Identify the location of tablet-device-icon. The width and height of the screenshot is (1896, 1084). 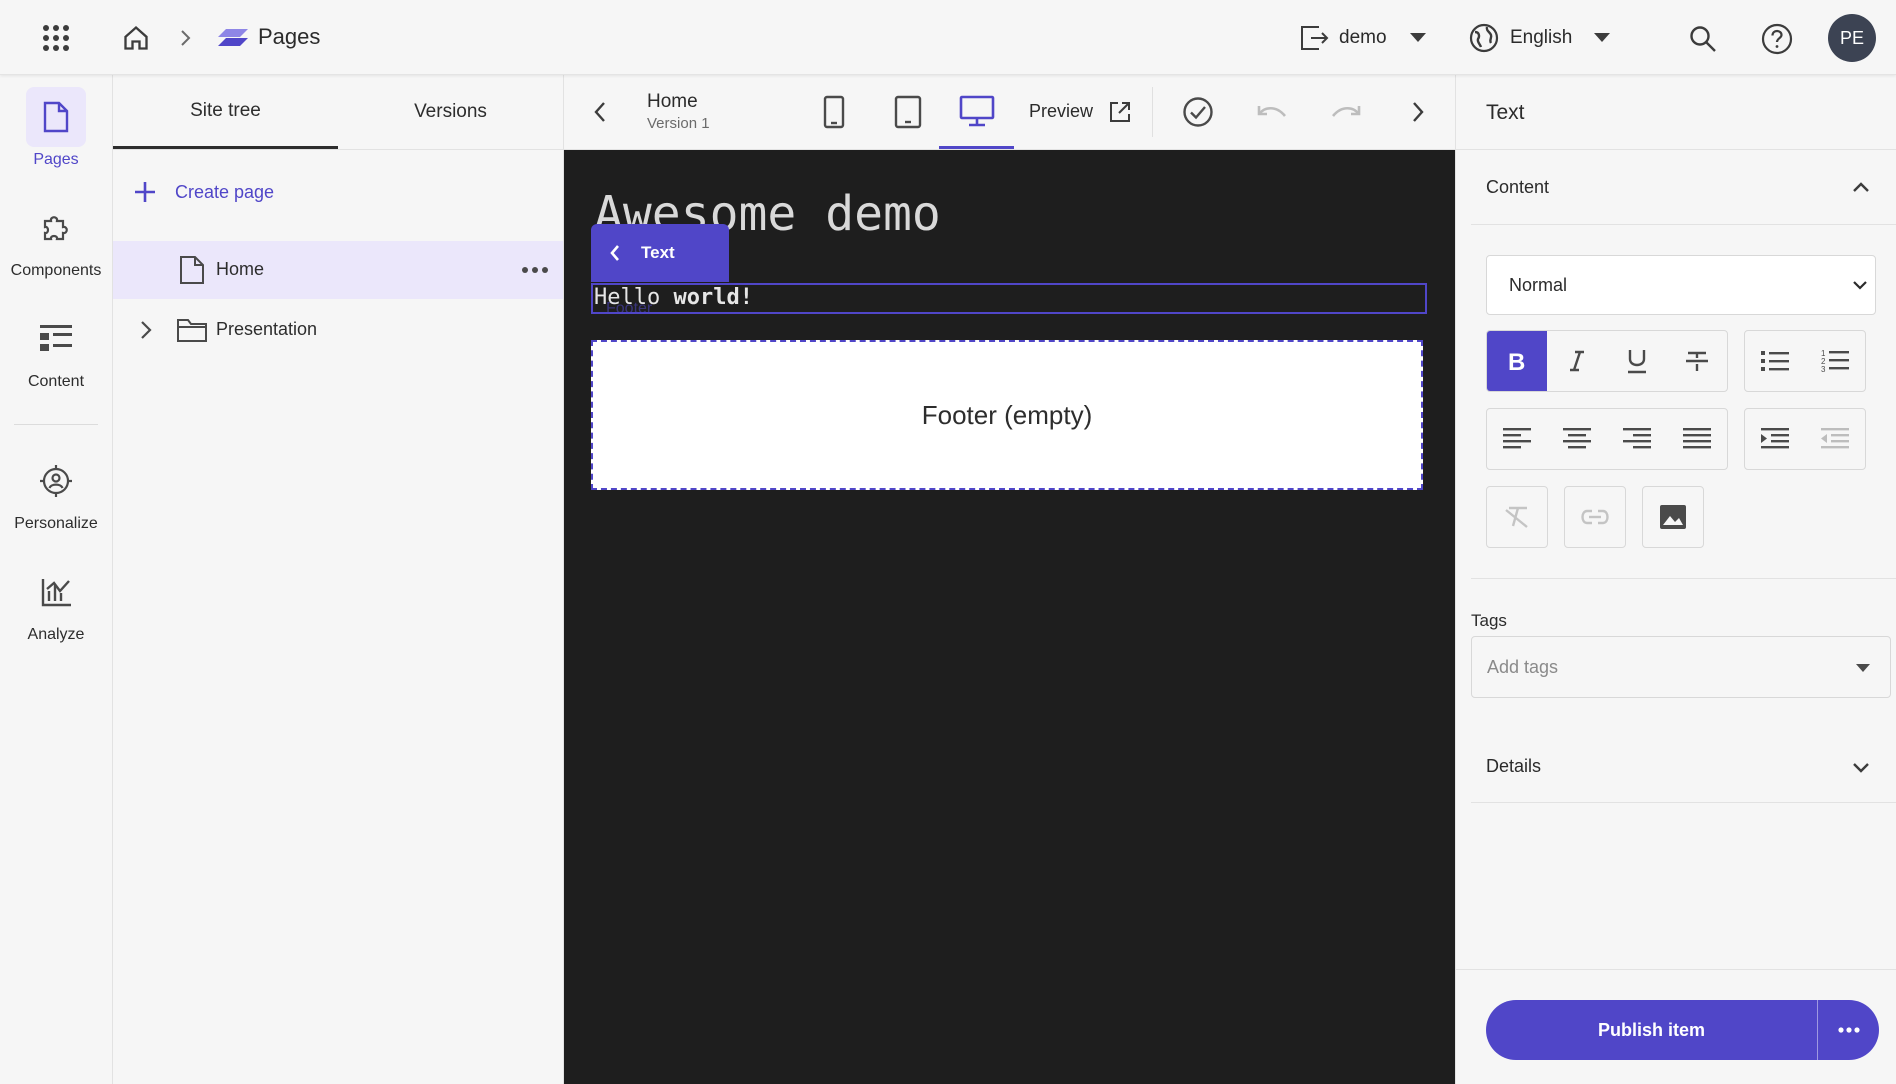
(908, 112).